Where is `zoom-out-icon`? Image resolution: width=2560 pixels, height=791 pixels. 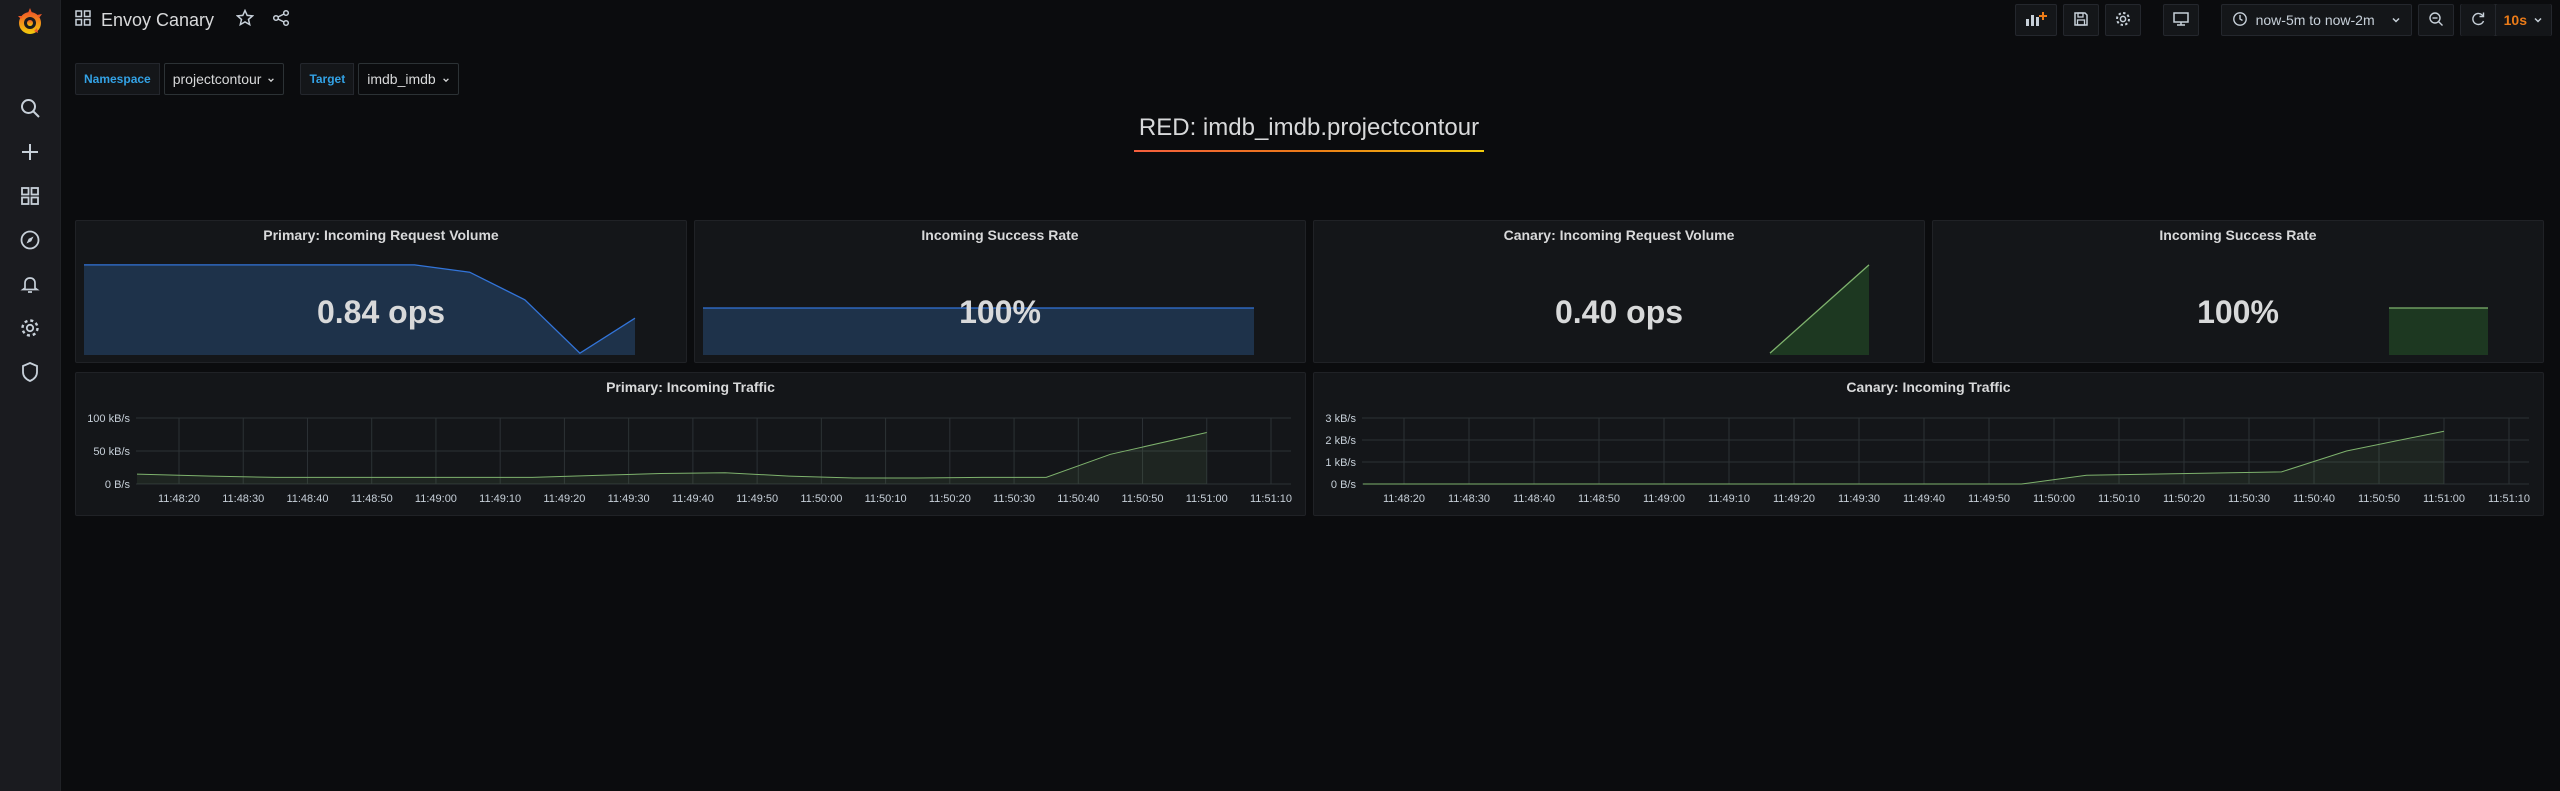
zoom-out-icon is located at coordinates (2436, 20).